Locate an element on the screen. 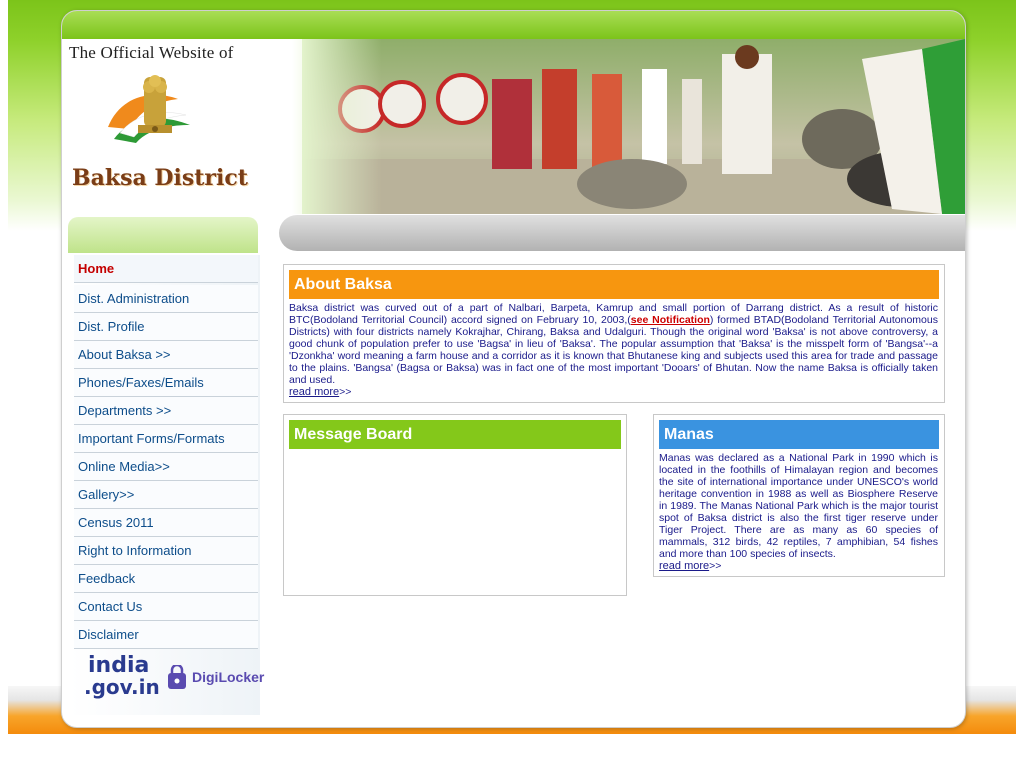 The height and width of the screenshot is (768, 1024). nav-item-feedback: Feedback is located at coordinates (166, 579).